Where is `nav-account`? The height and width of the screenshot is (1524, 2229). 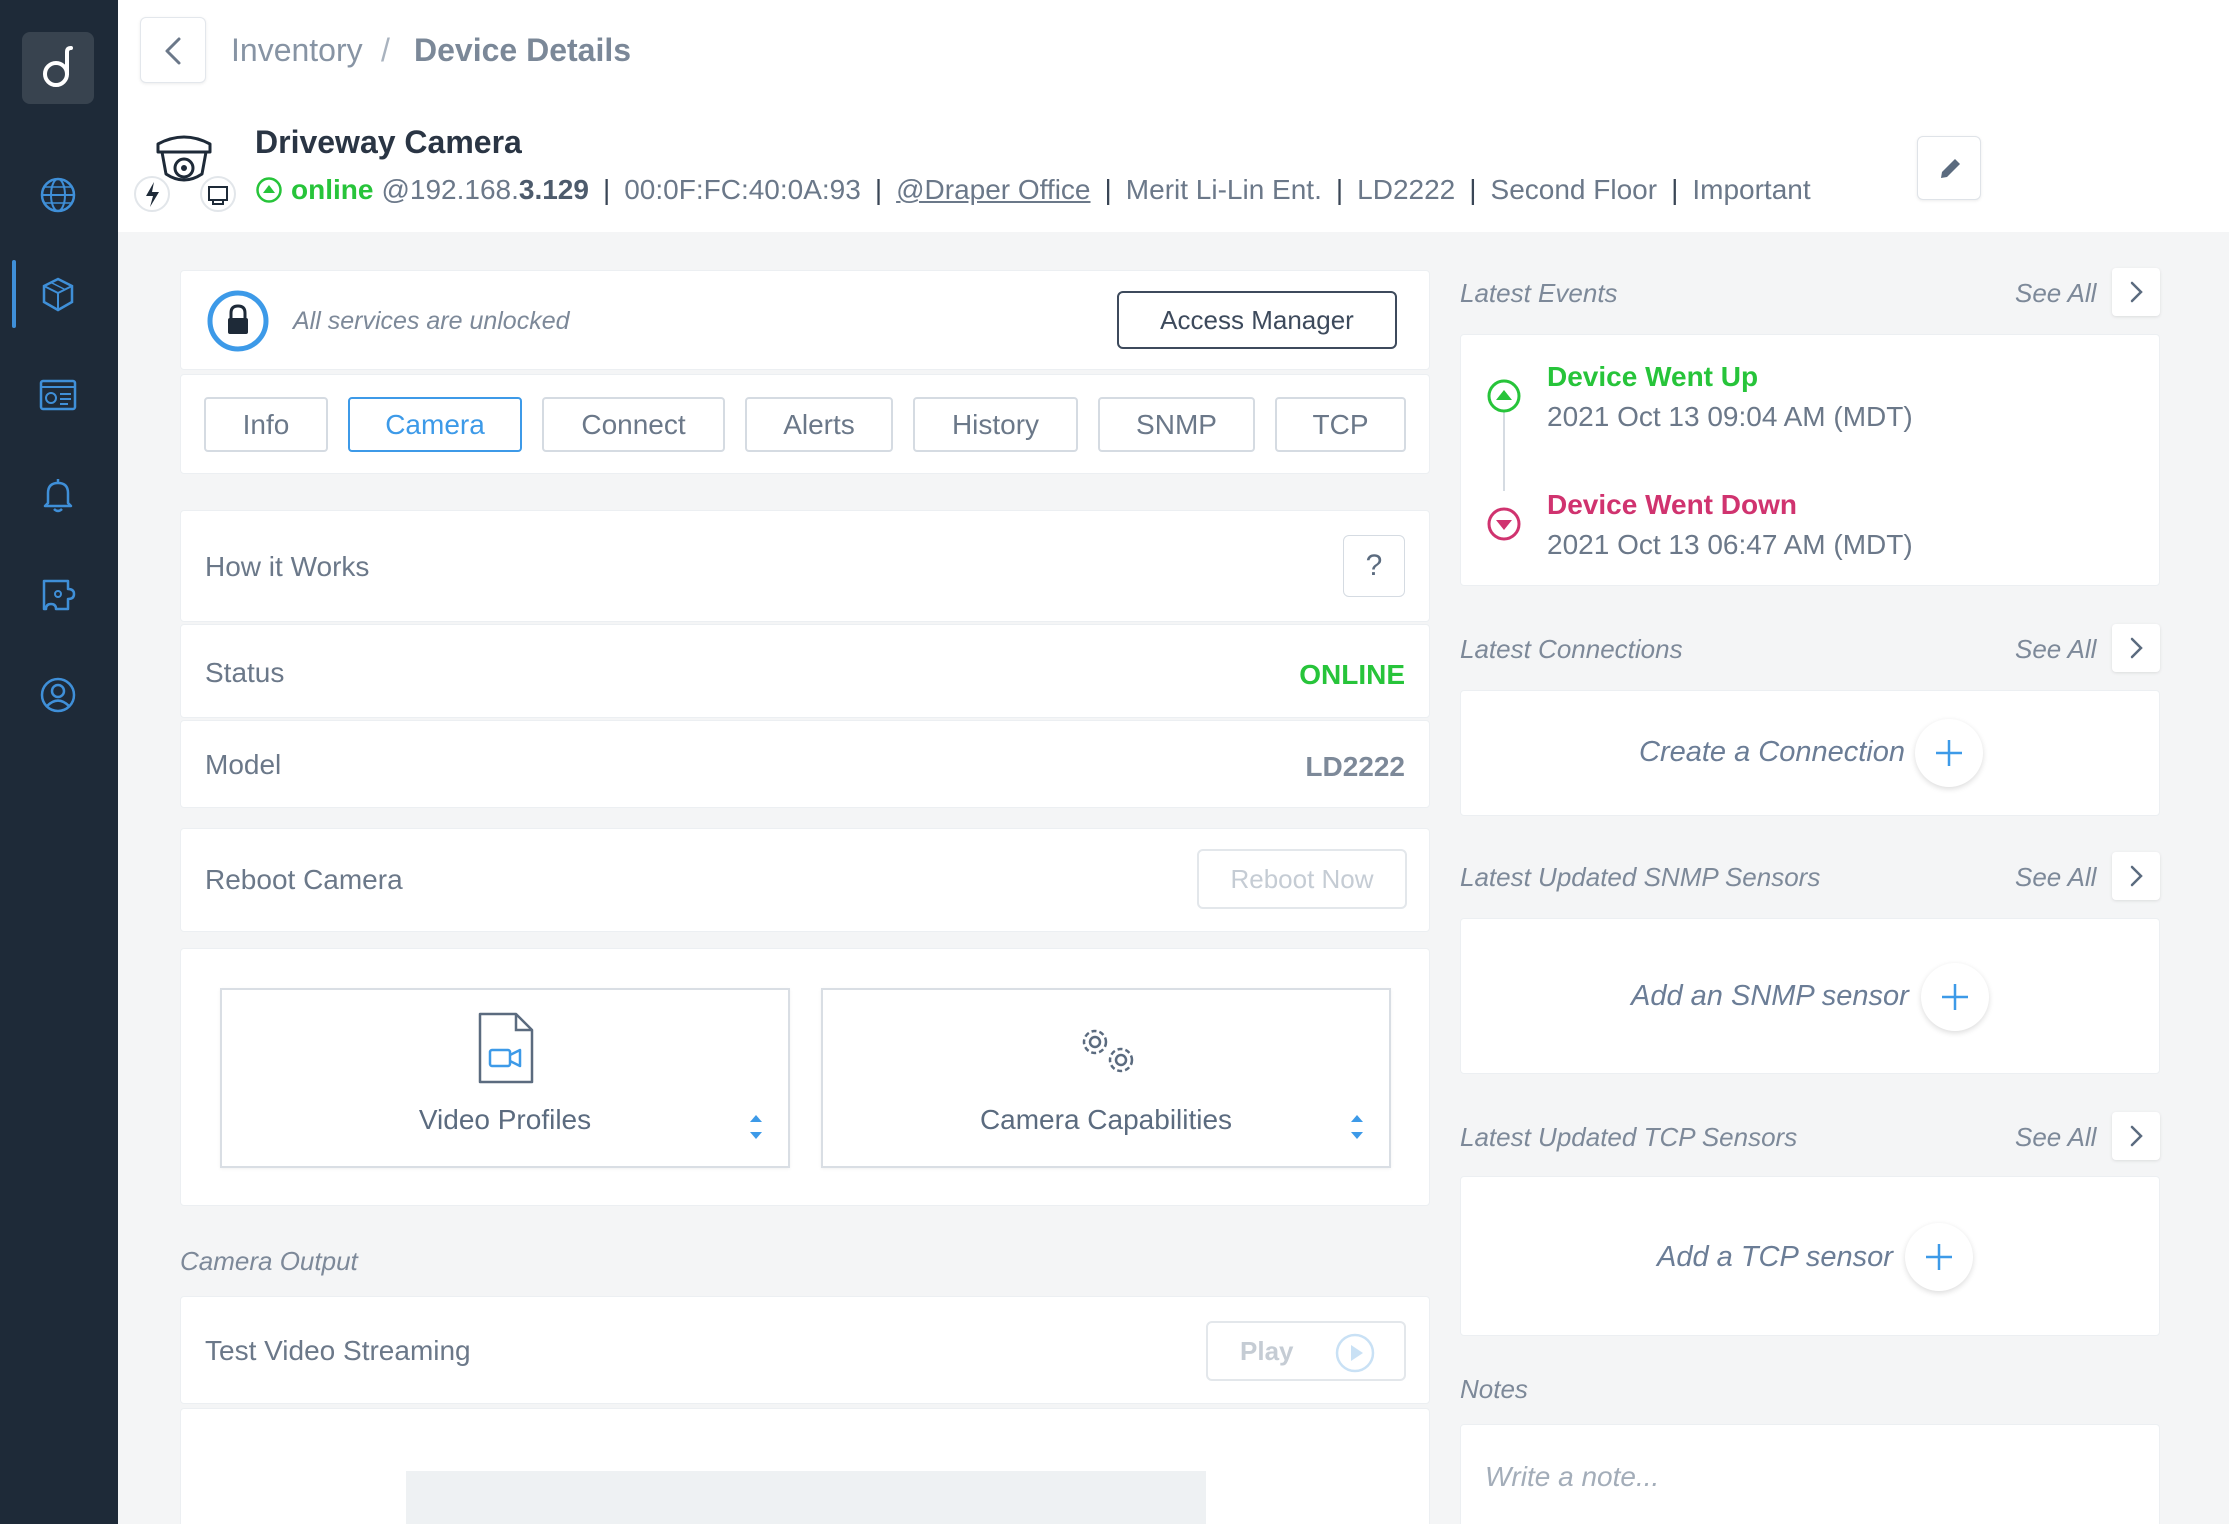
nav-account is located at coordinates (59, 693).